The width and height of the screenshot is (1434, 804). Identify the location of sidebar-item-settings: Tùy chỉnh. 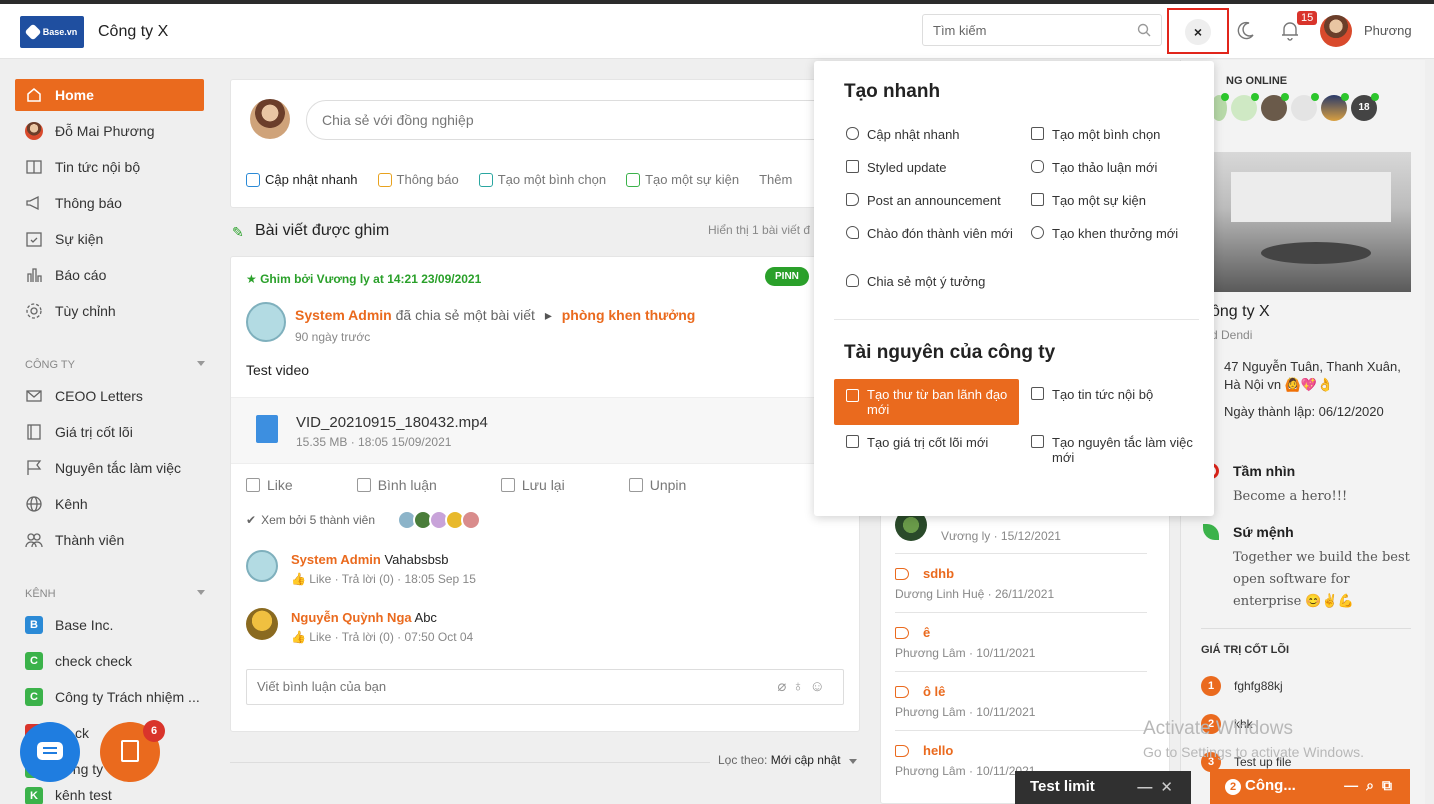
(109, 311).